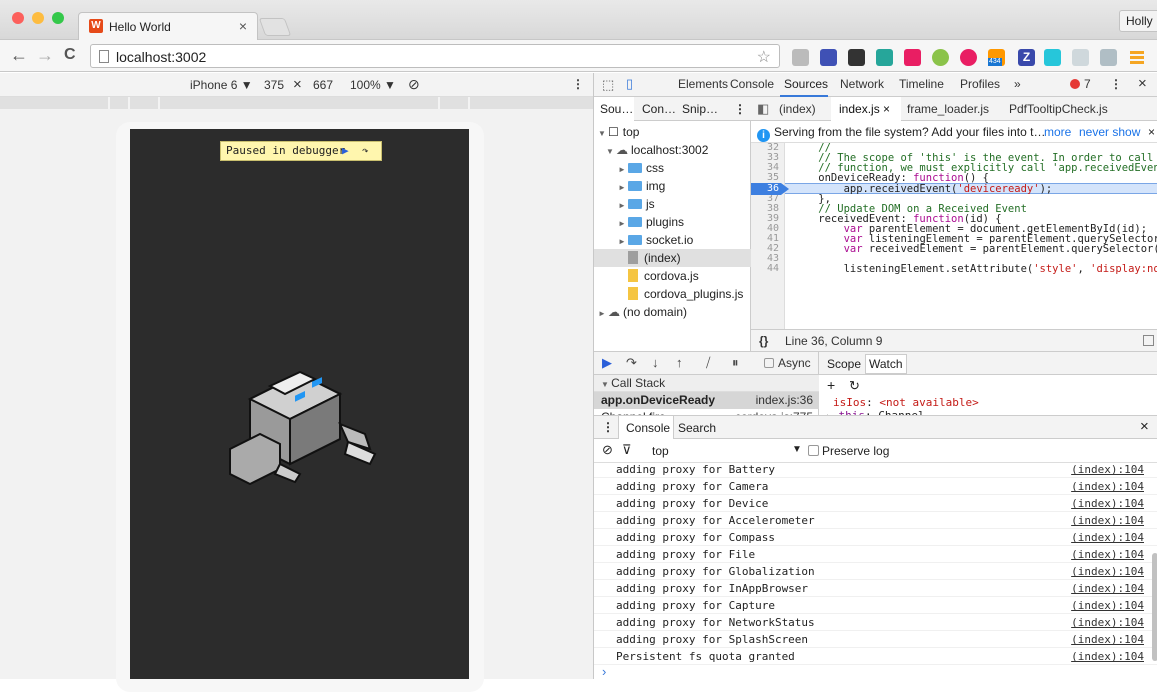 Image resolution: width=1157 pixels, height=692 pixels. I want to click on tab-elements: Elements, so click(703, 84).